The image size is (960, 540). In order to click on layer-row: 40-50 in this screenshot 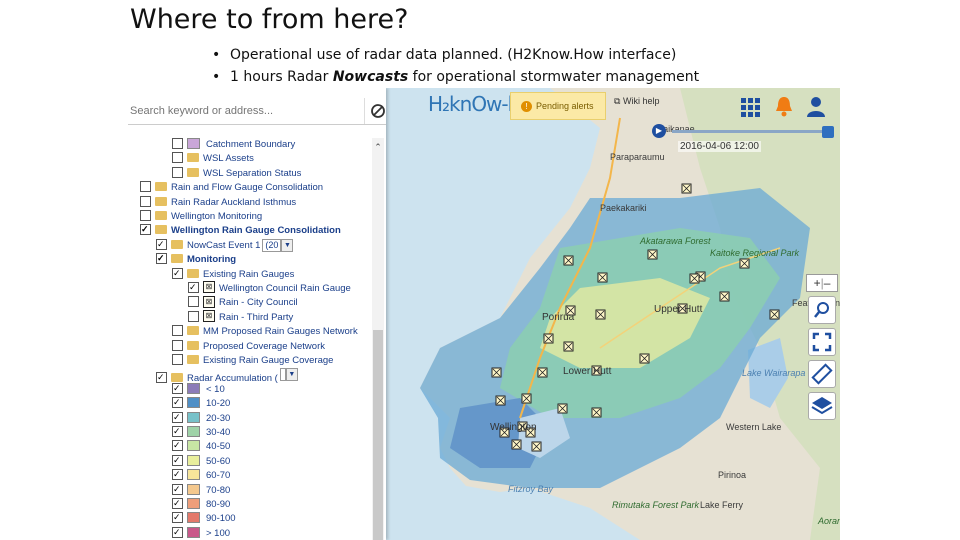, I will do `click(201, 446)`.